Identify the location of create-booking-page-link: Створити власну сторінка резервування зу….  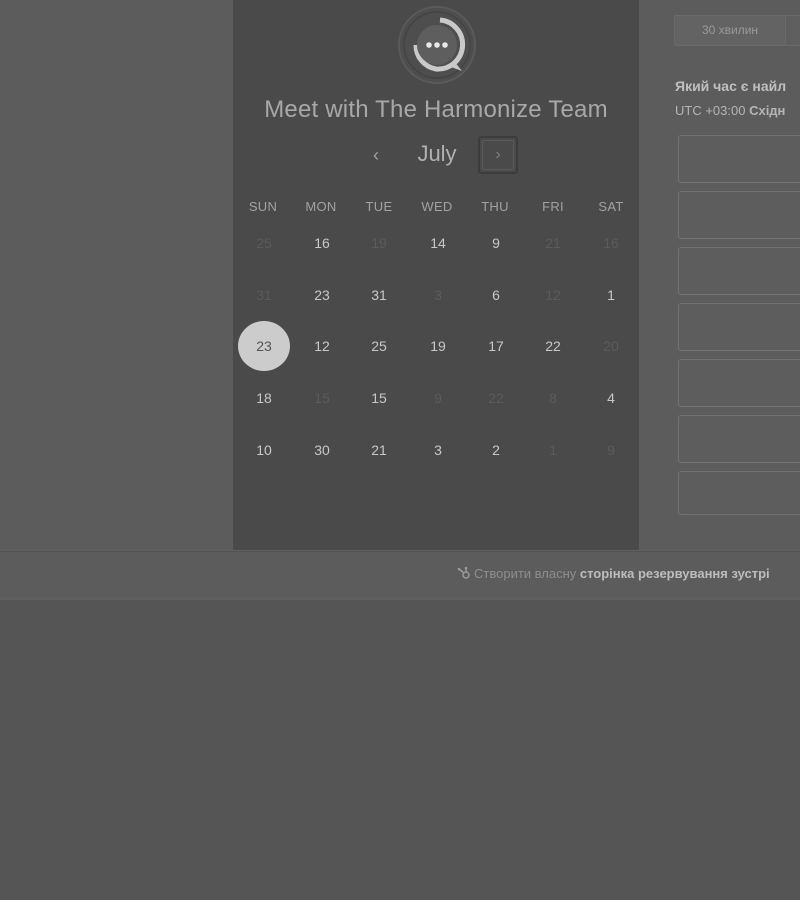
(613, 573).